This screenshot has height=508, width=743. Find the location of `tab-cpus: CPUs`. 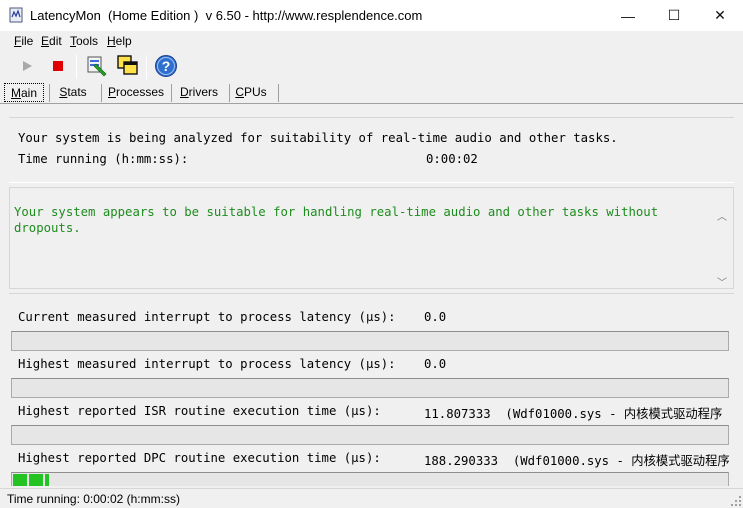

tab-cpus: CPUs is located at coordinates (251, 92).